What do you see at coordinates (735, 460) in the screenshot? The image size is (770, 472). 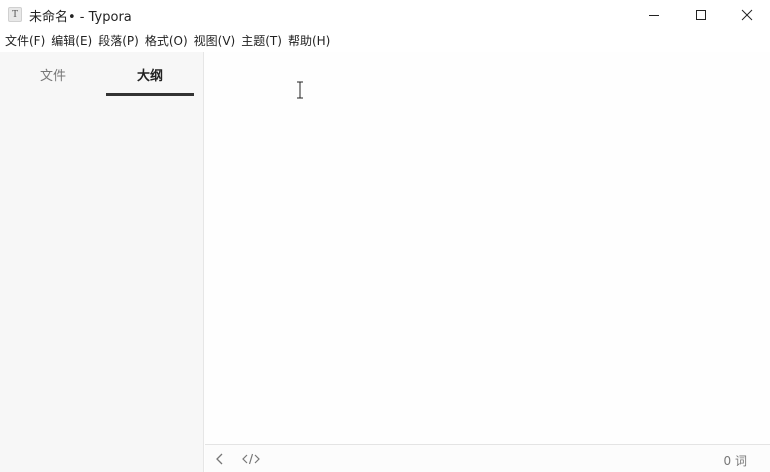 I see `word-count: 0 词` at bounding box center [735, 460].